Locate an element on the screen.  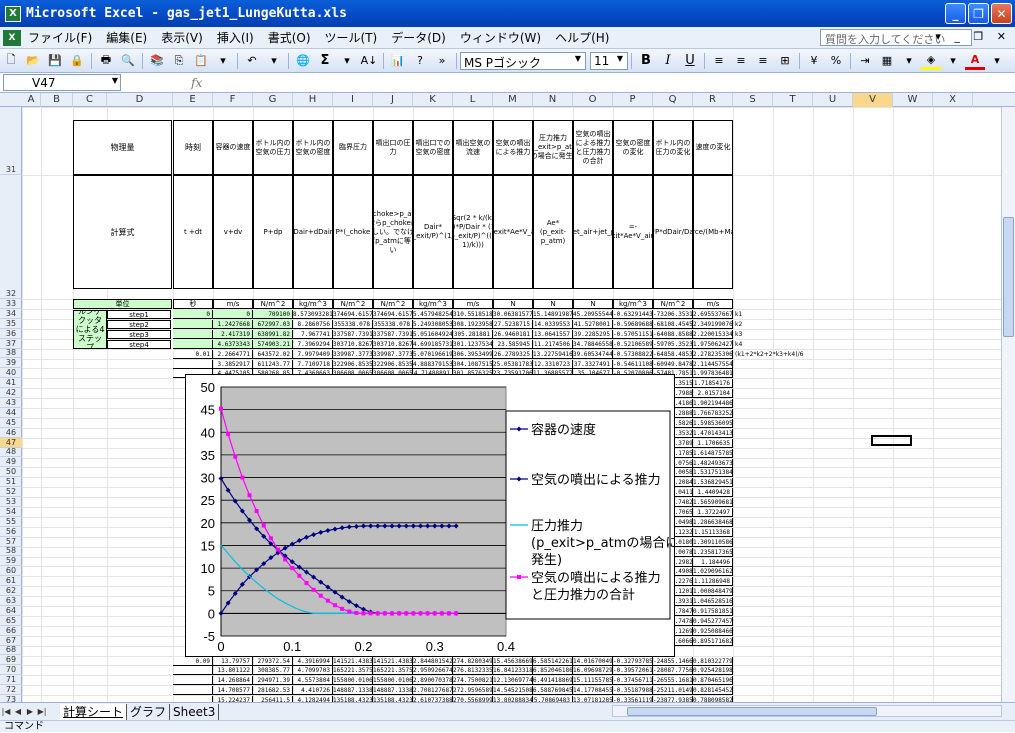
column-header: D is located at coordinates (140, 100).